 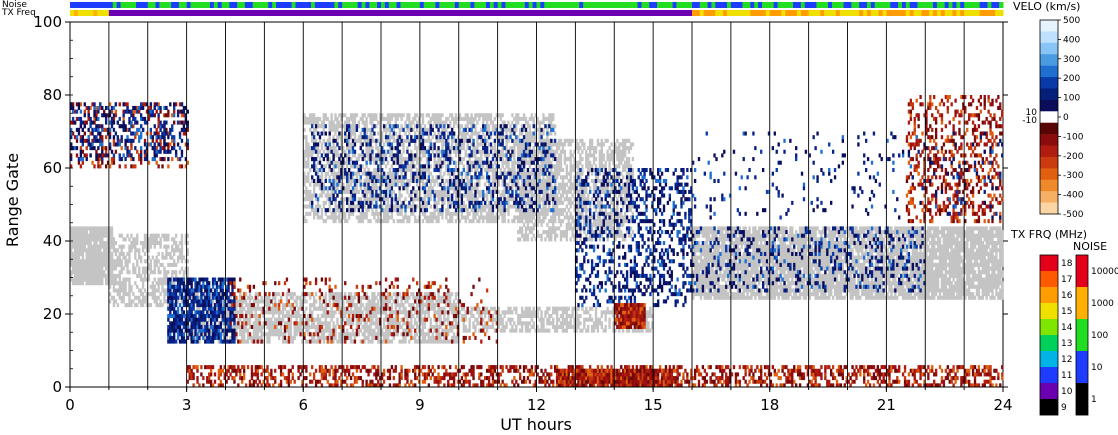 I want to click on txfreq-status-bar, so click(x=537, y=13).